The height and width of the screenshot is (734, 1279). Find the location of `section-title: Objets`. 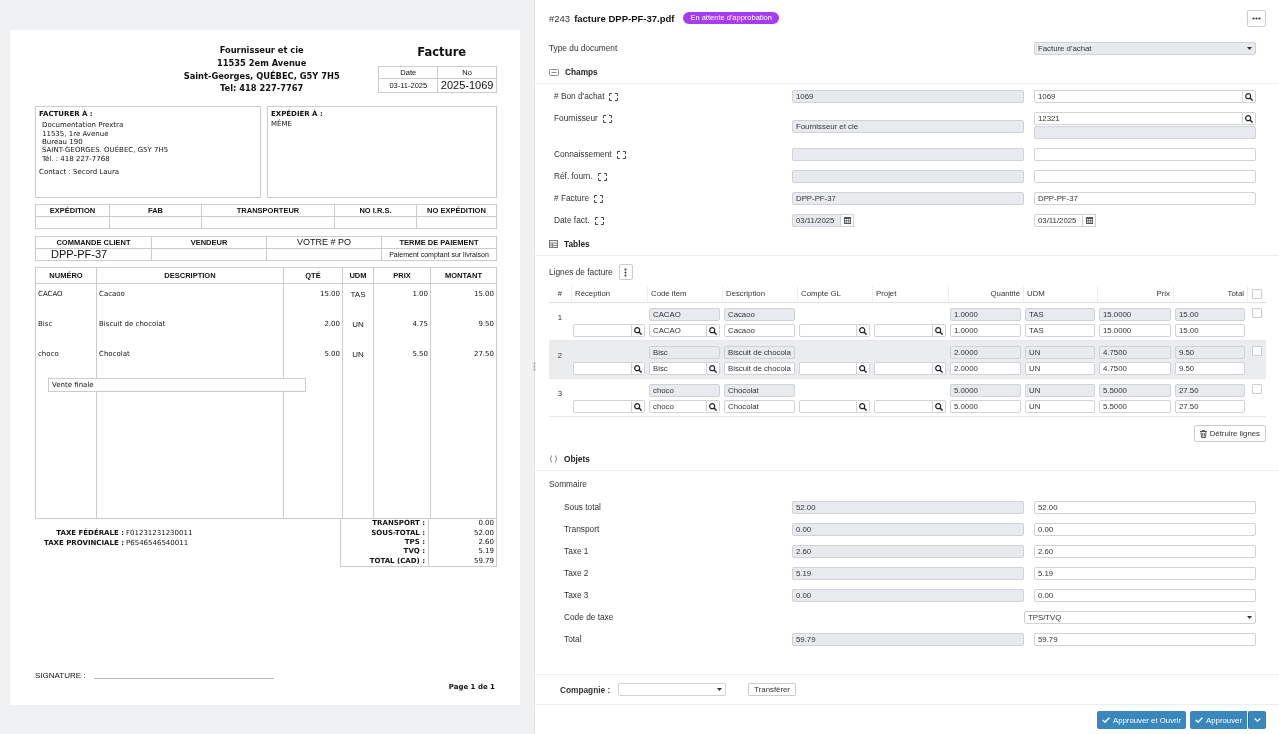

section-title: Objets is located at coordinates (577, 459).